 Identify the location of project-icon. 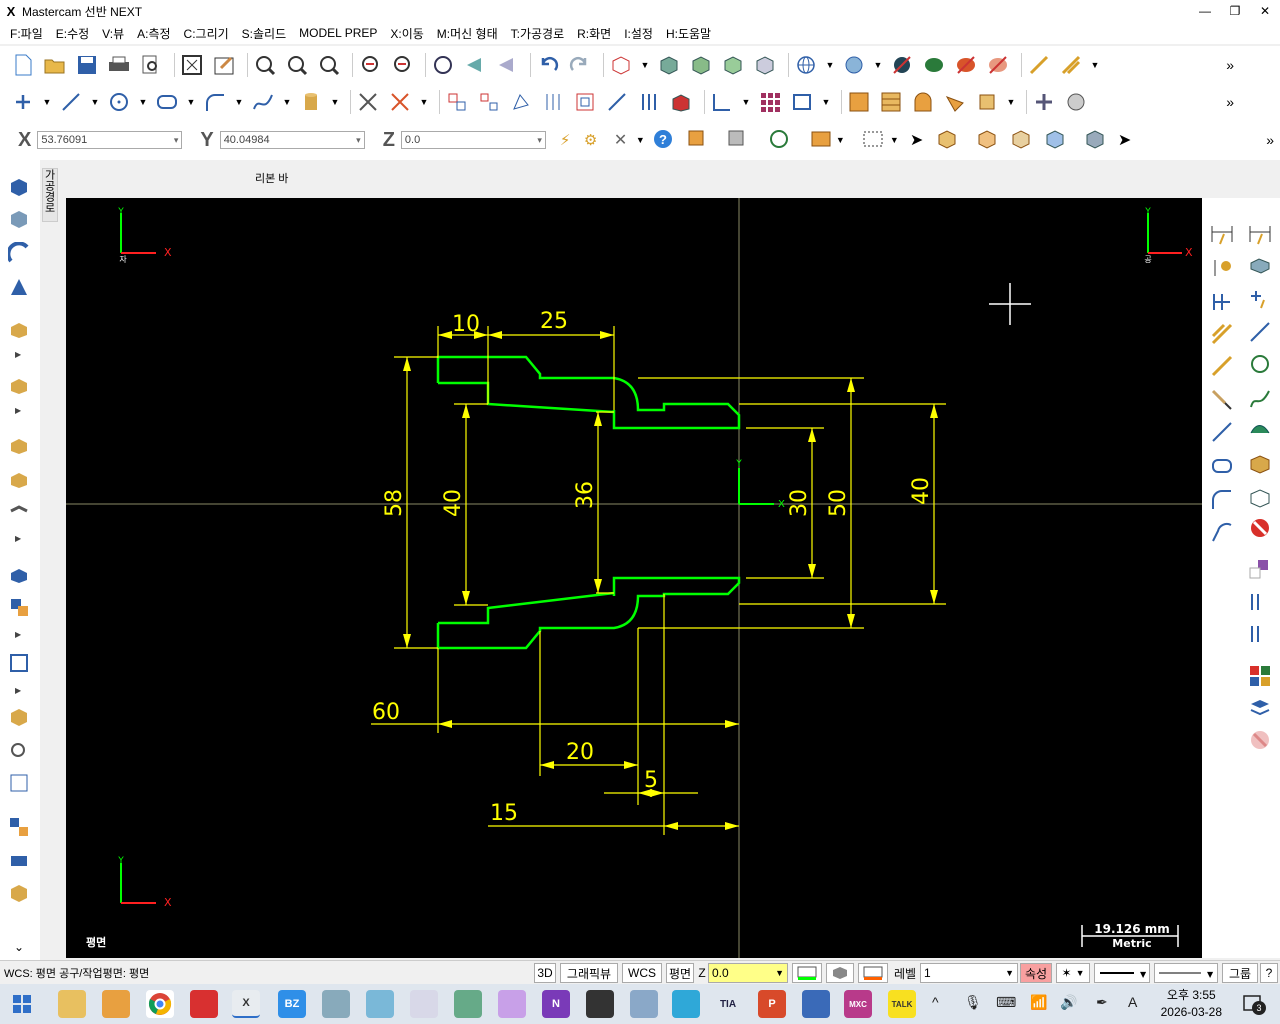
(681, 102).